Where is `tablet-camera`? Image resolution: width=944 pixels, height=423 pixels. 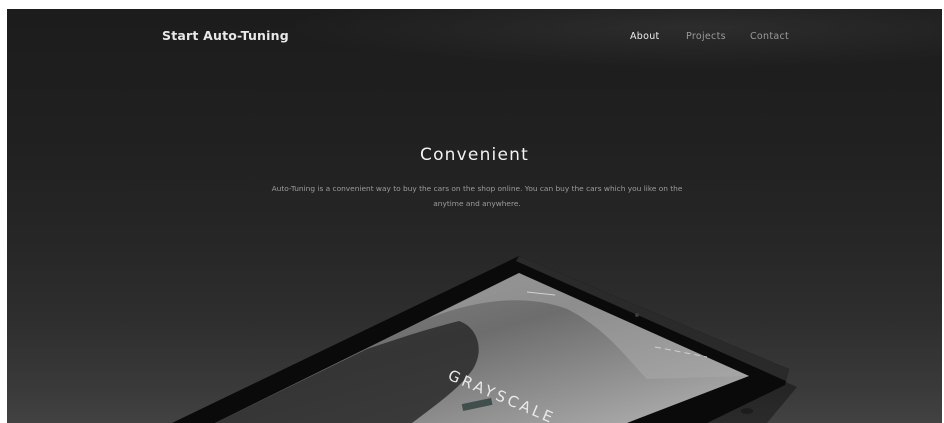 tablet-camera is located at coordinates (637, 315).